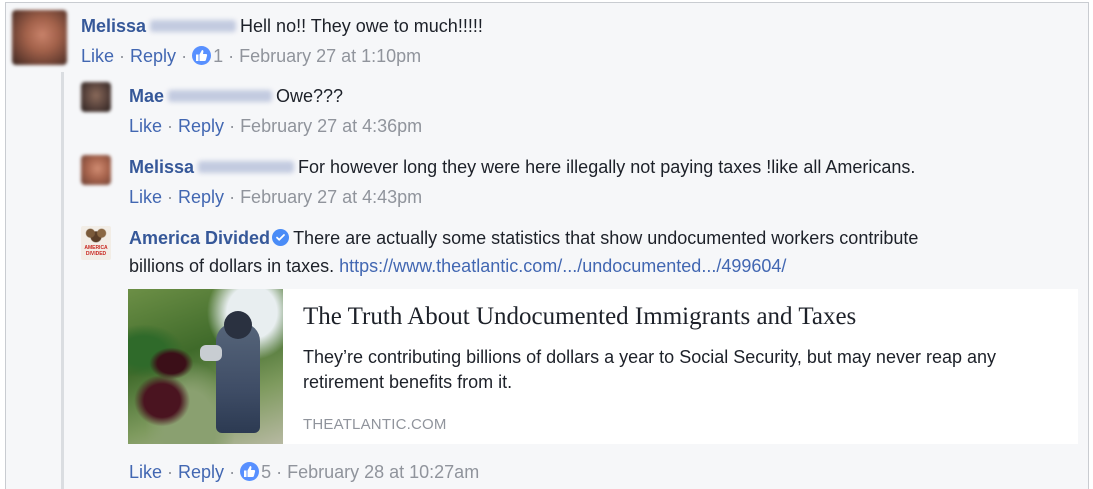  Describe the element at coordinates (218, 56) in the screenshot. I see `reaction-count: 1` at that location.